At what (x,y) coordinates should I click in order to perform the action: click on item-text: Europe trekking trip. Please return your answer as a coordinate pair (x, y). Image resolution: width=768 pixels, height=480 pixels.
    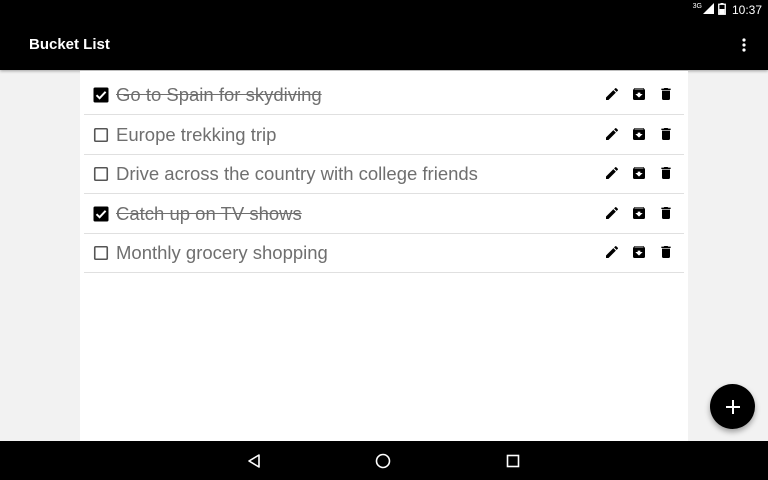
    Looking at the image, I should click on (196, 134).